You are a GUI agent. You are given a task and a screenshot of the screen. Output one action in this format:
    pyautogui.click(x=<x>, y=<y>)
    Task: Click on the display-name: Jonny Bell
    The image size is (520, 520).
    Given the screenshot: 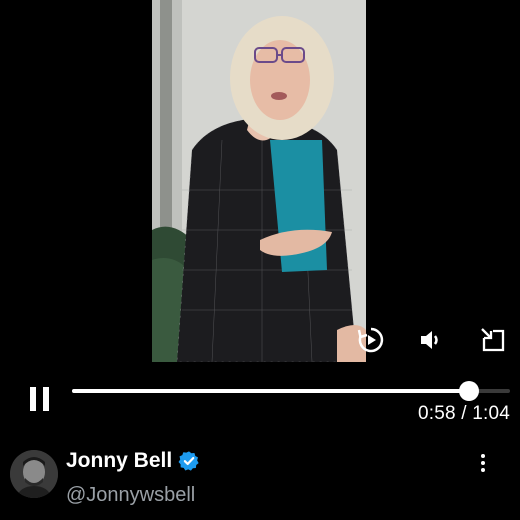 What is the action you would take?
    pyautogui.click(x=119, y=461)
    